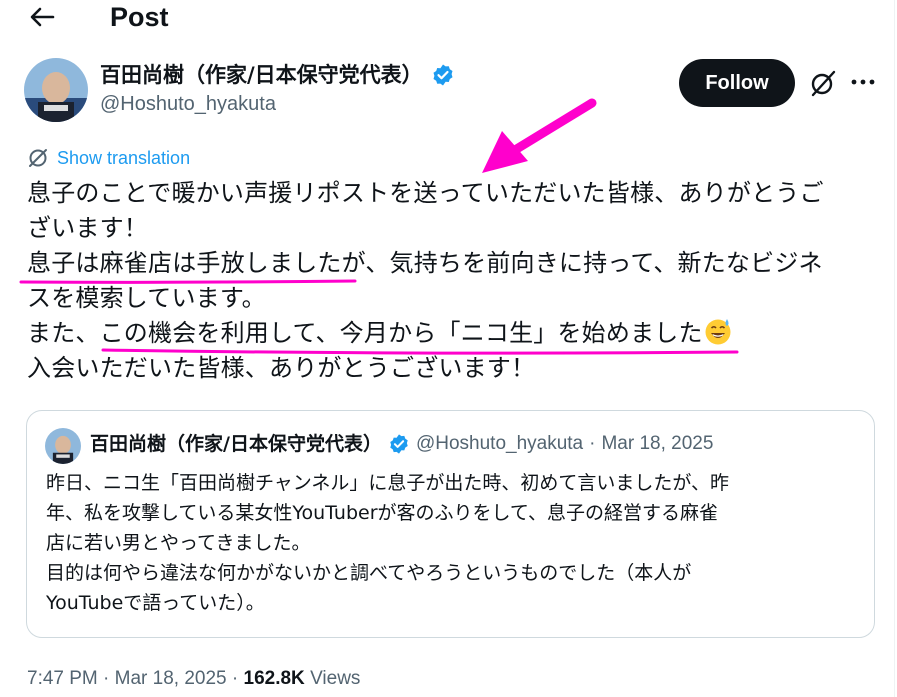 The width and height of the screenshot is (897, 697). What do you see at coordinates (863, 82) in the screenshot?
I see `more-dots-icon` at bounding box center [863, 82].